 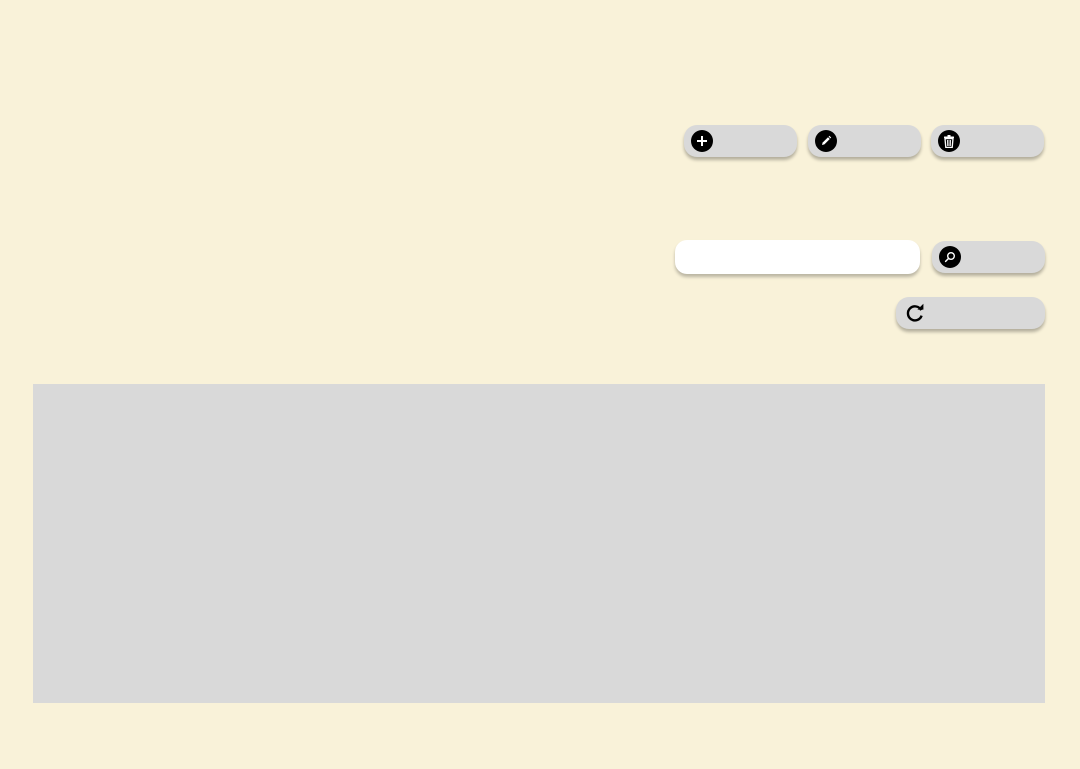 I want to click on refresh-button, so click(x=970, y=313).